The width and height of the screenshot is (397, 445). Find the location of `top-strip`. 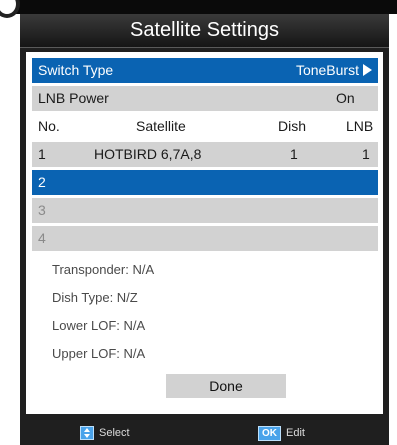

top-strip is located at coordinates (198, 9).